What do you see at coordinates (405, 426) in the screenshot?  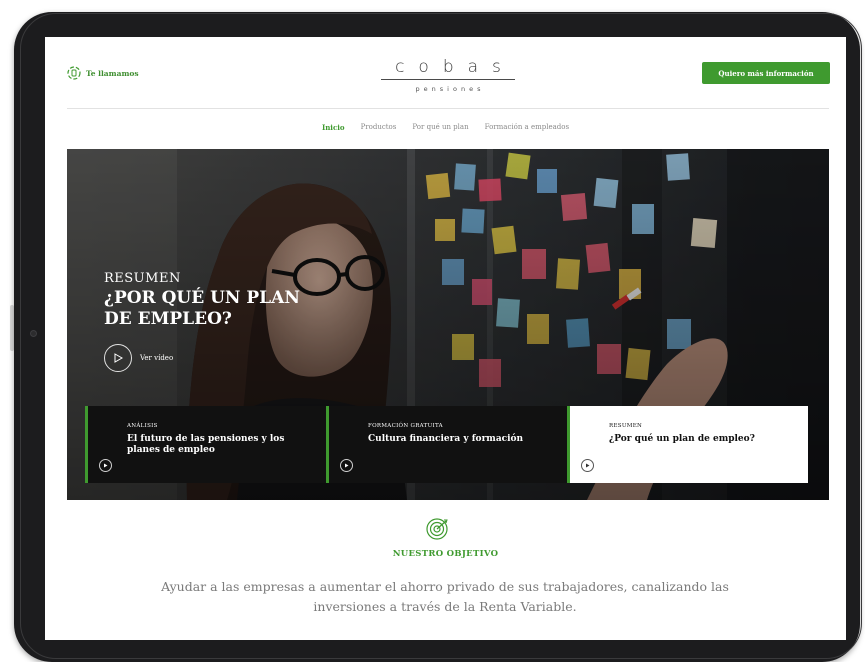 I see `card-kicker: FORMACIÓN GRATUITA` at bounding box center [405, 426].